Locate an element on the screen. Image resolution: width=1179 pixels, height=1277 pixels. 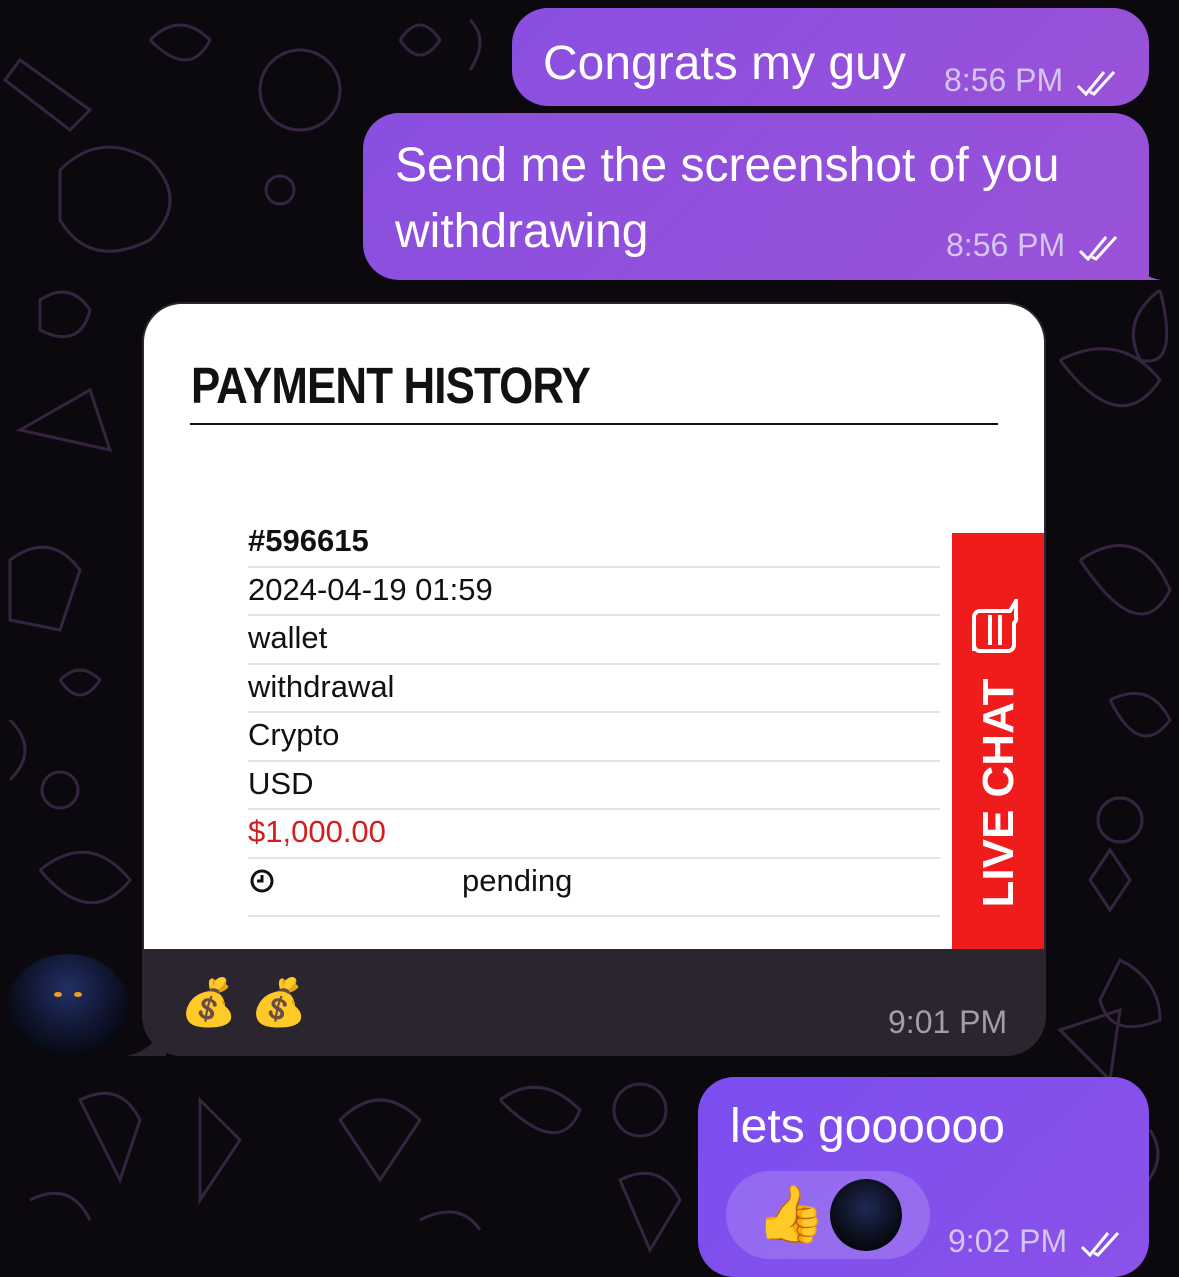
transaction-status-row: pending is located at coordinates (594, 888).